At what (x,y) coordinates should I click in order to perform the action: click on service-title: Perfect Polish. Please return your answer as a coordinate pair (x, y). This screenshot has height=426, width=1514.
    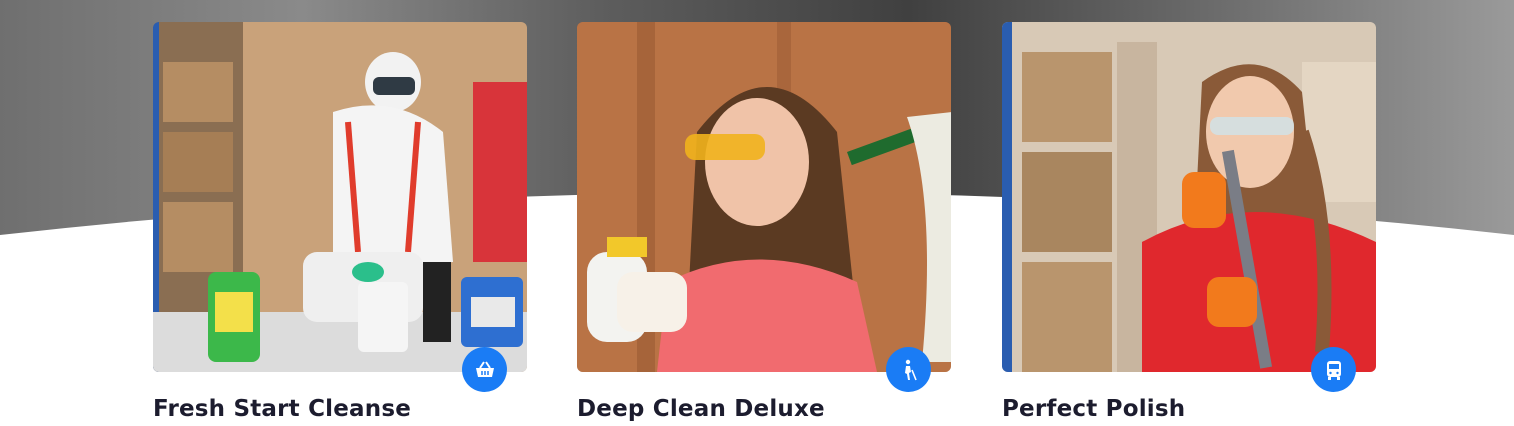
    Looking at the image, I should click on (1189, 409).